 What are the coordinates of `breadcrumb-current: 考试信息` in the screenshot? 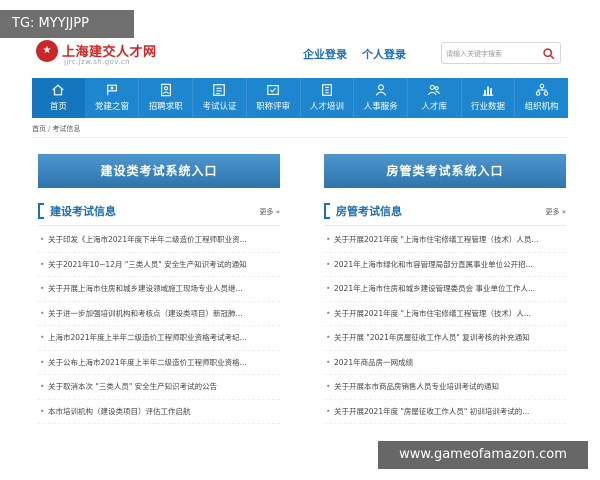 It's located at (66, 129).